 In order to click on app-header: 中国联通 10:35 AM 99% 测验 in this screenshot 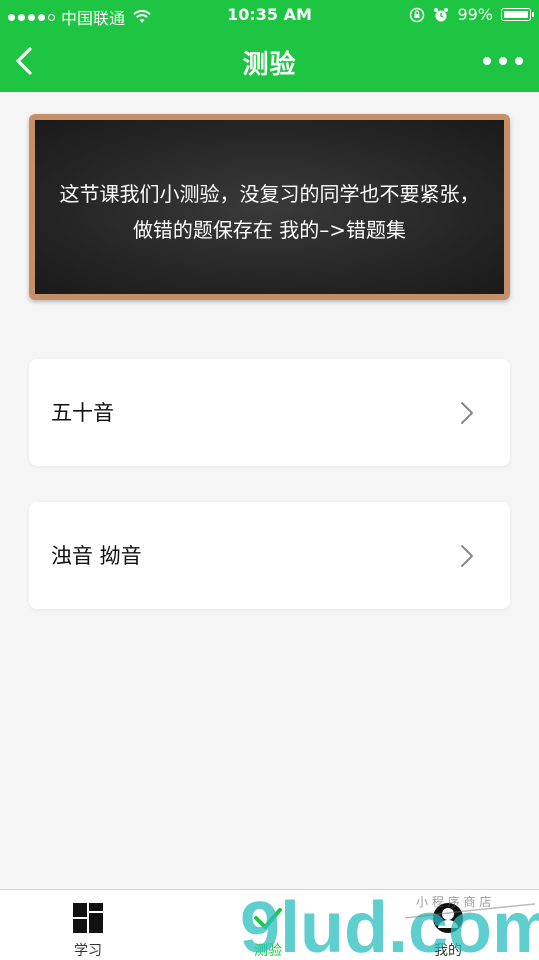, I will do `click(269, 46)`.